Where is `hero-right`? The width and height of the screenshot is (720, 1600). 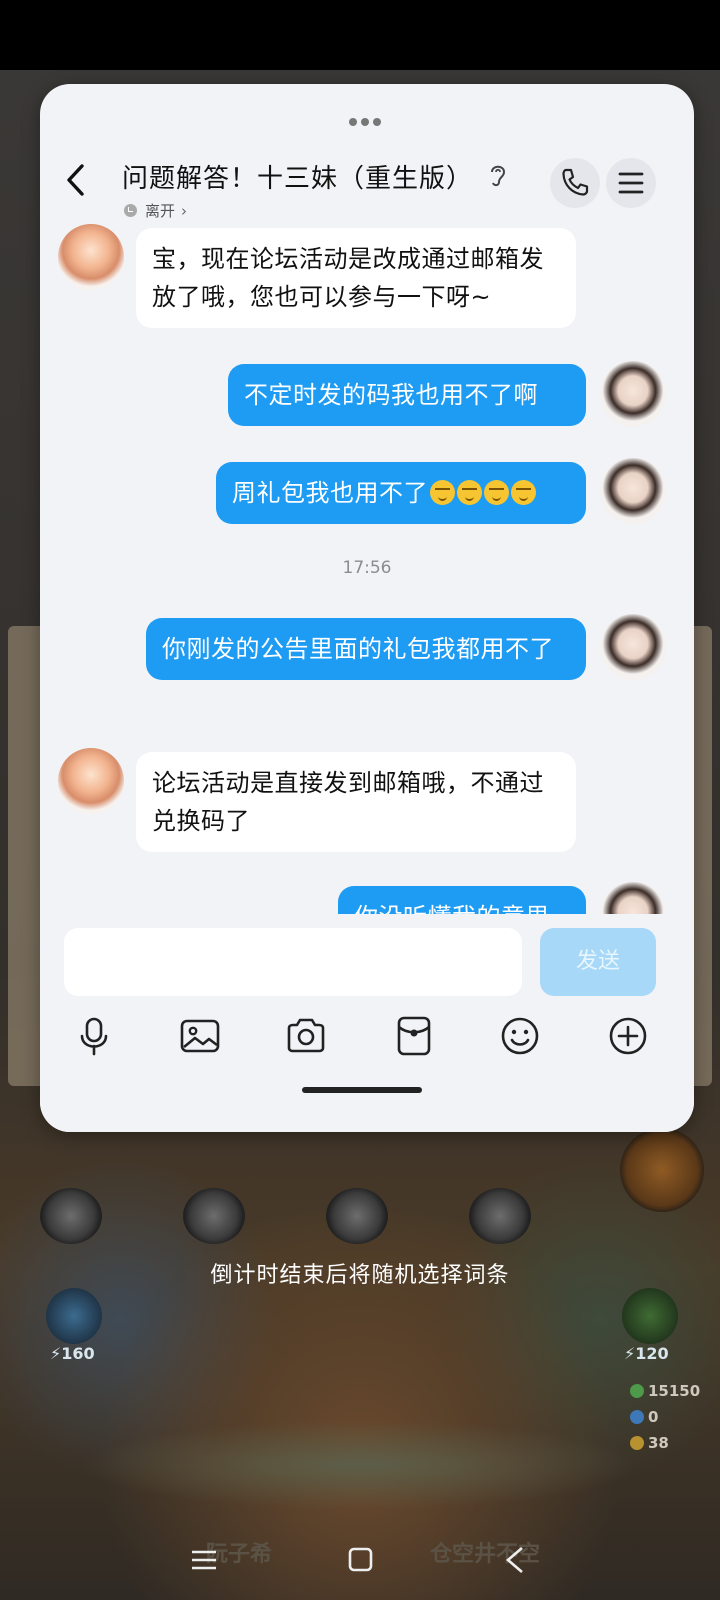 hero-right is located at coordinates (650, 1316).